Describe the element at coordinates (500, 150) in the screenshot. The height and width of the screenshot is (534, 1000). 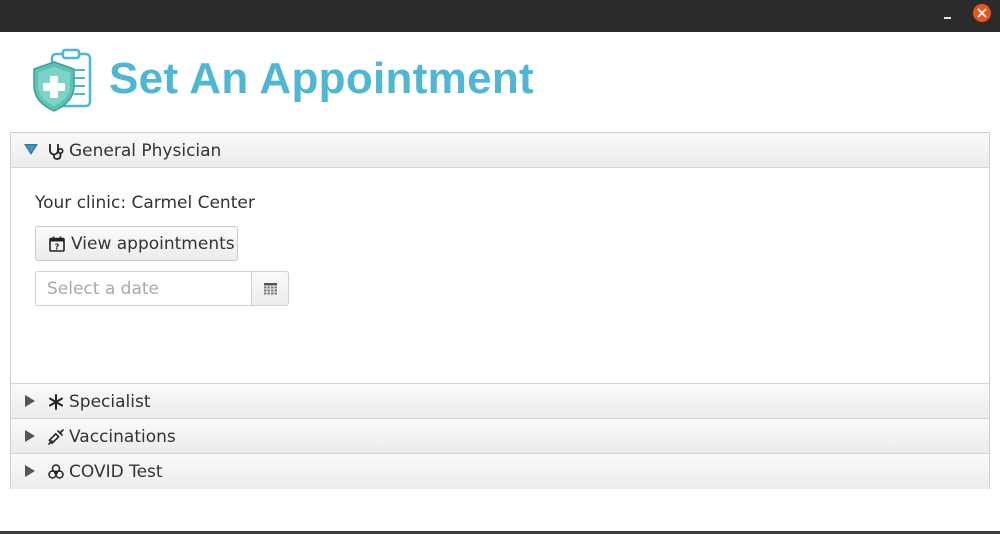
I see `accordion-header-general-physician: General Physician` at that location.